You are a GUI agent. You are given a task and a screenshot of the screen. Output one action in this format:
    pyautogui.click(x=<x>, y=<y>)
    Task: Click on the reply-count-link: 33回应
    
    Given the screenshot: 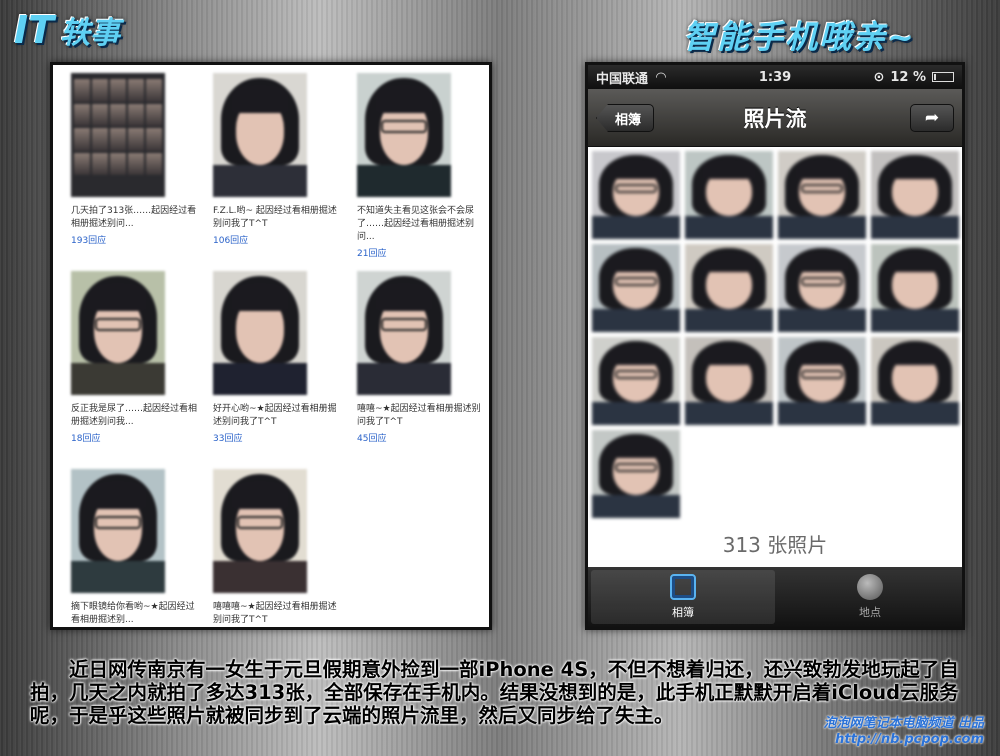 What is the action you would take?
    pyautogui.click(x=263, y=437)
    